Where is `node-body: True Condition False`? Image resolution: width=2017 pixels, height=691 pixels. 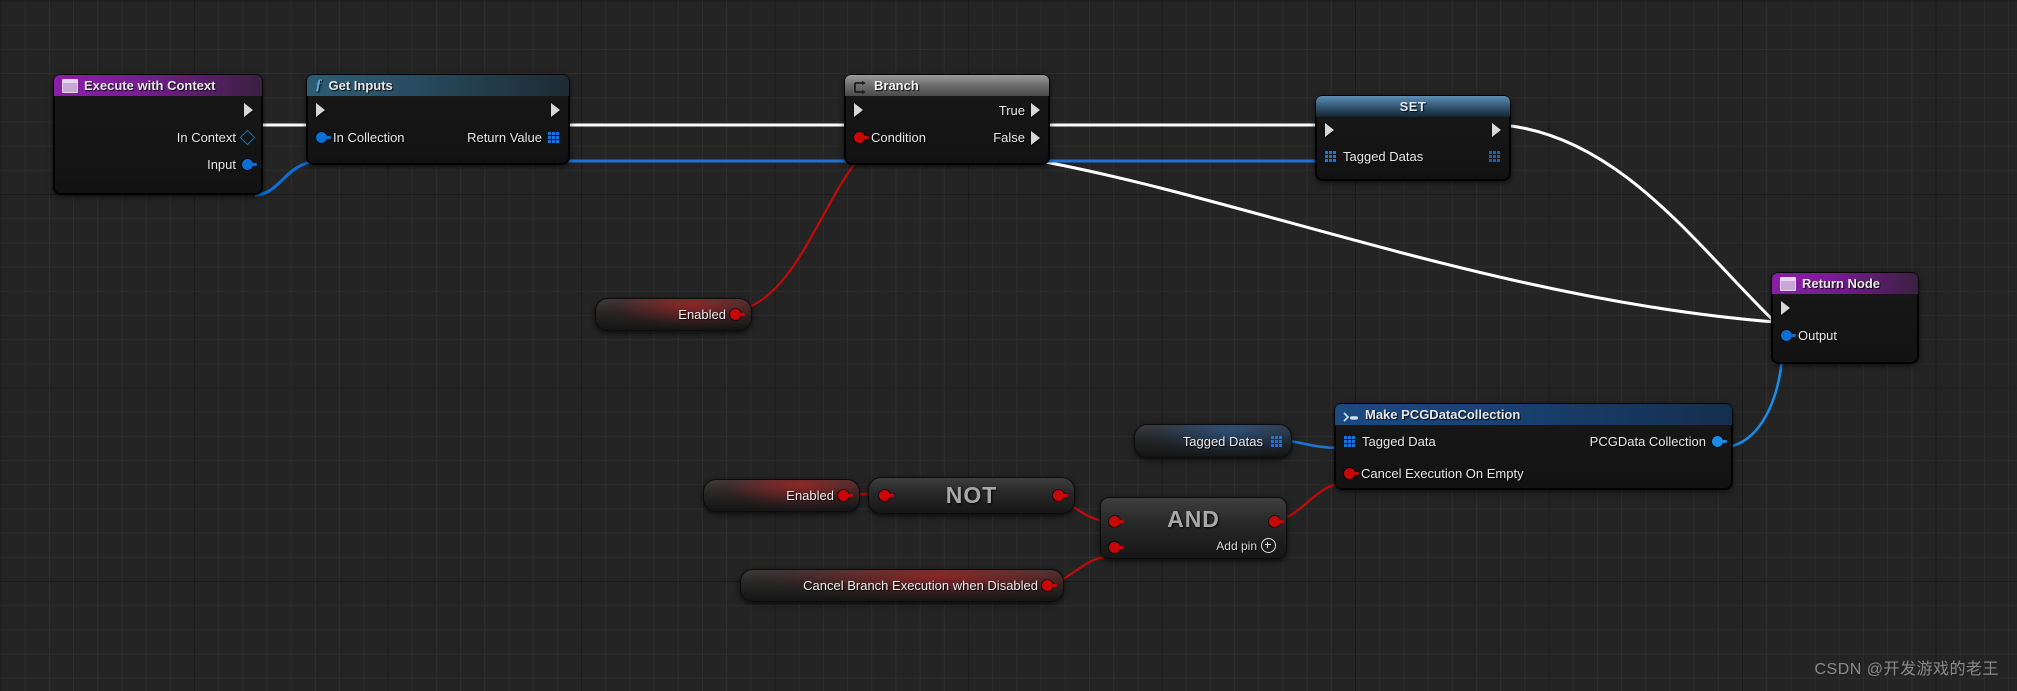 node-body: True Condition False is located at coordinates (947, 130).